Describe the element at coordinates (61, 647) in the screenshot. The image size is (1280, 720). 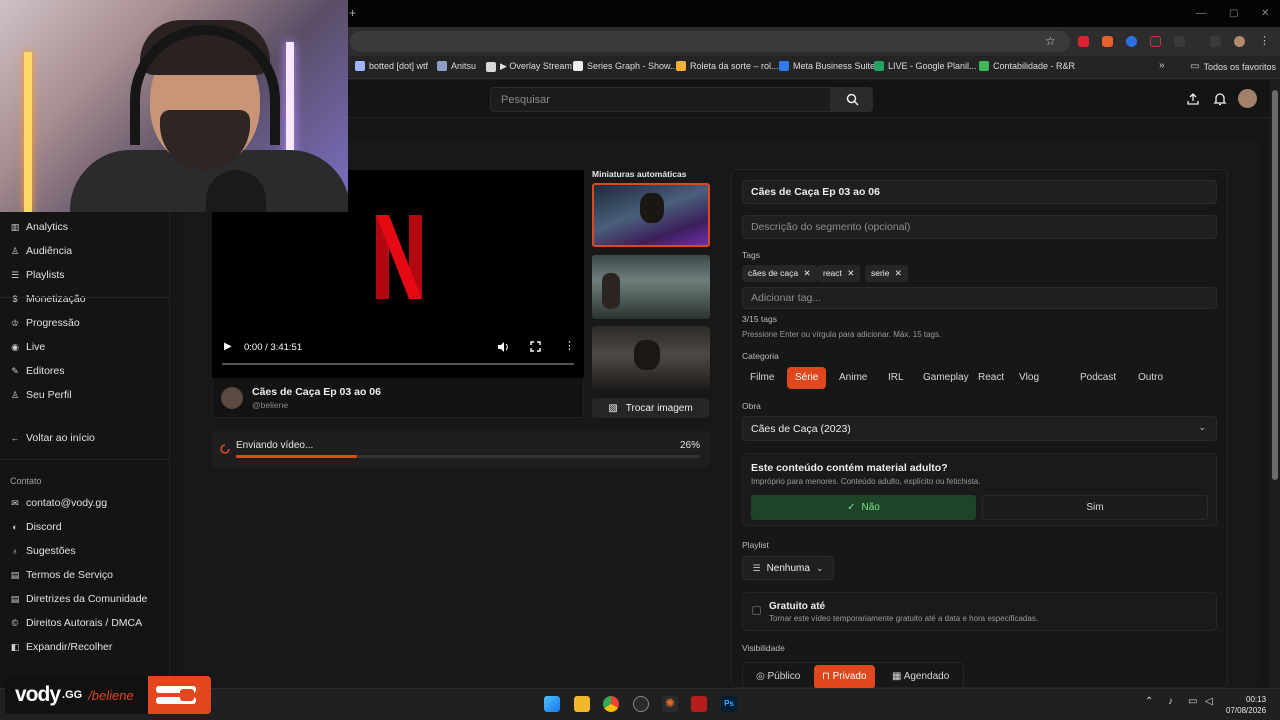
I see `sidebar-item-expandir-recolher: ◧ Expandir/Recolher` at that location.